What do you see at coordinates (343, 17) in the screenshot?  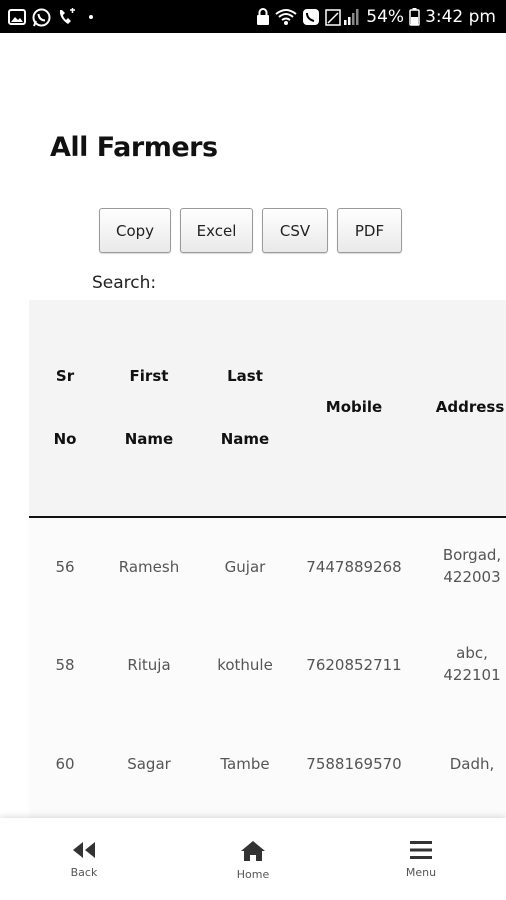 I see `signal-icon` at bounding box center [343, 17].